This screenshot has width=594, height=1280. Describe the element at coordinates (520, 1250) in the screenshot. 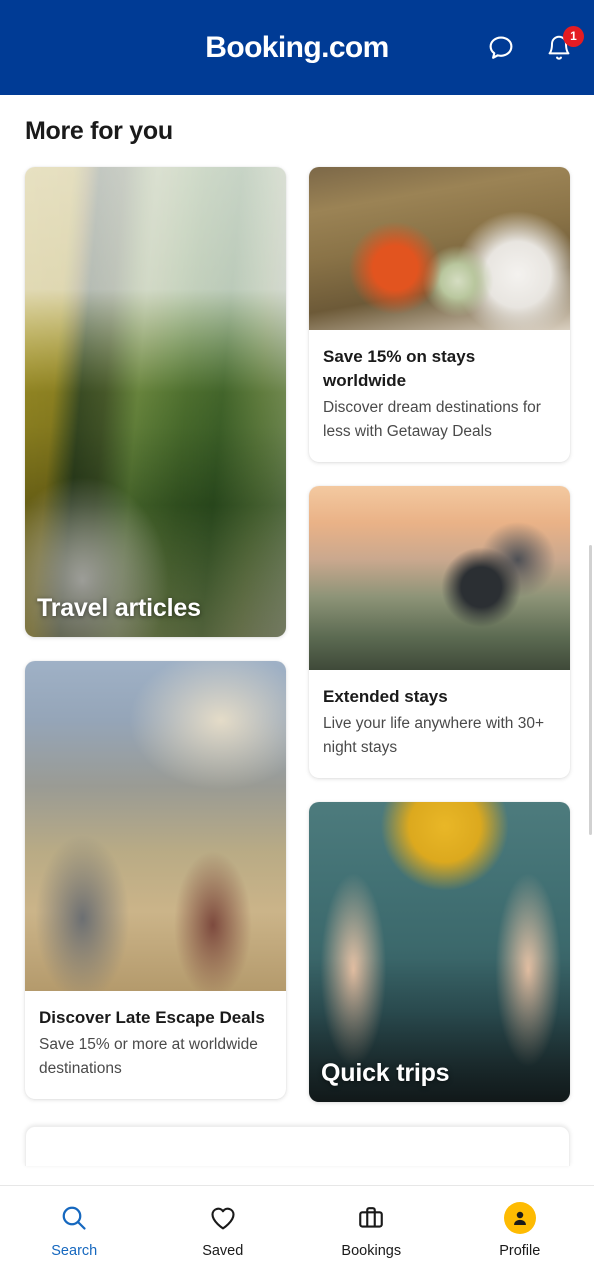

I see `nav-label-profile: Profile` at that location.